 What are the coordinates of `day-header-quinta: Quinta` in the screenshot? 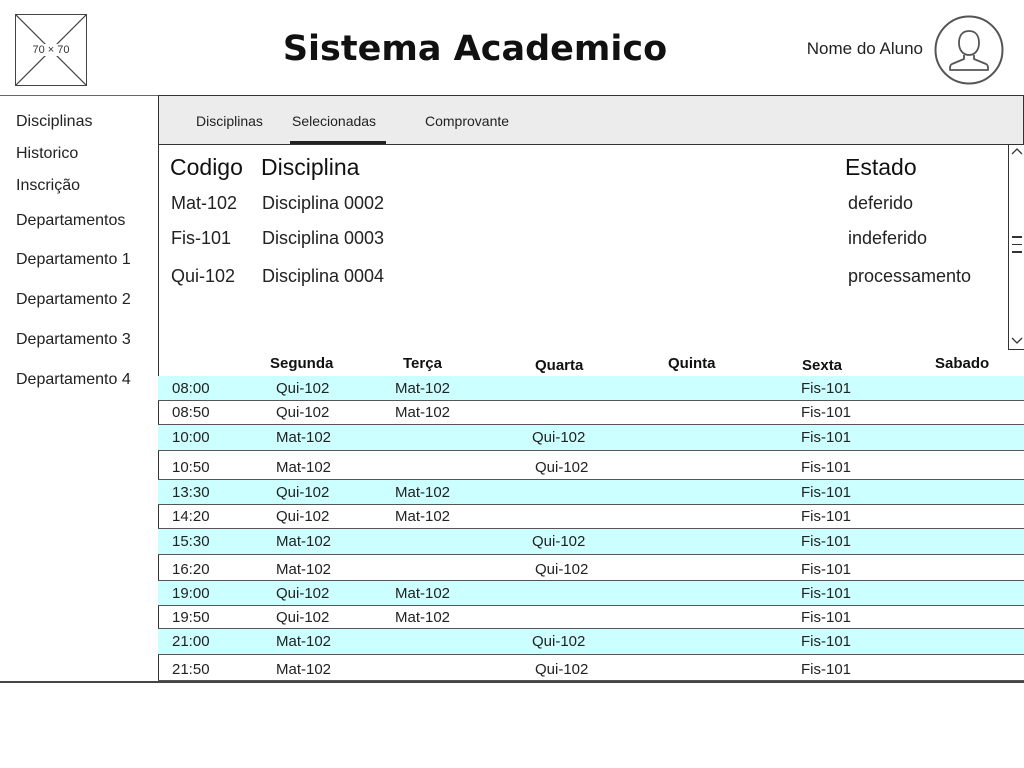 It's located at (692, 363).